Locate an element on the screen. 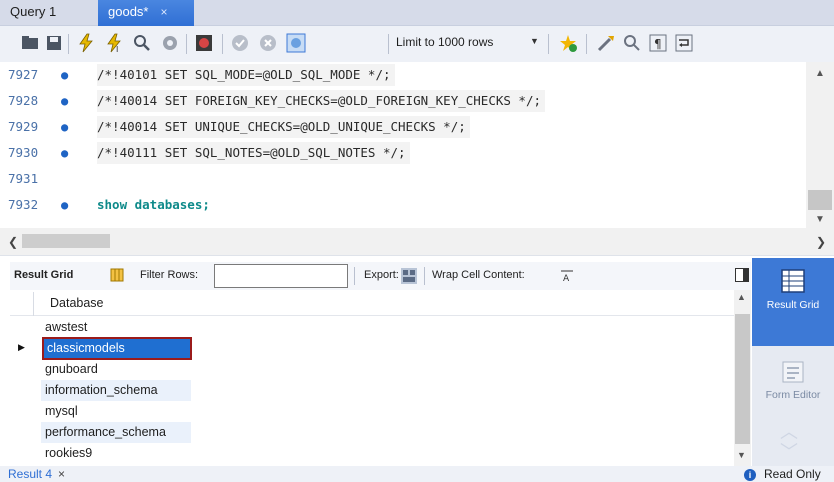 This screenshot has width=834, height=482. table-cell: performance_schema is located at coordinates (116, 432).